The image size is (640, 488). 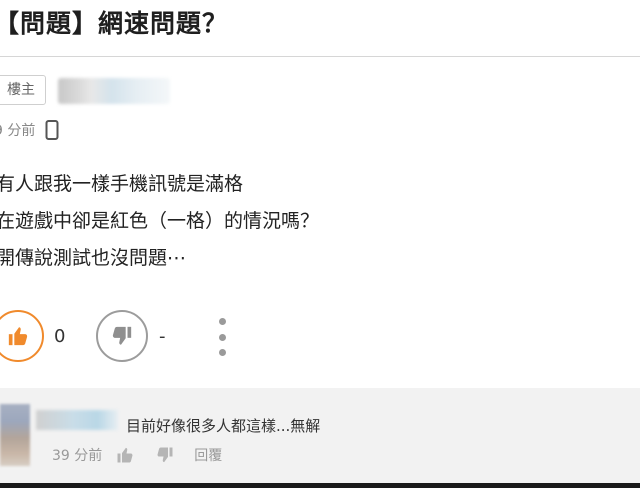 What do you see at coordinates (137, 455) in the screenshot?
I see `reply-meta: 39 分前 回覆` at bounding box center [137, 455].